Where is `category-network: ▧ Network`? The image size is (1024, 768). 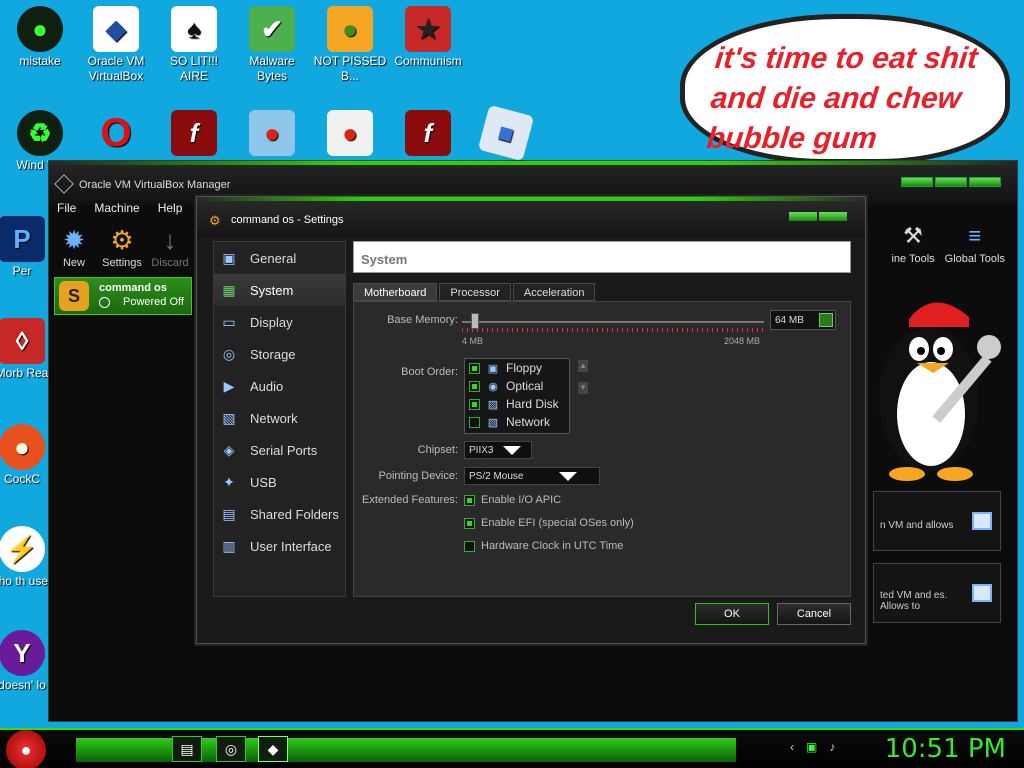 category-network: ▧ Network is located at coordinates (279, 418).